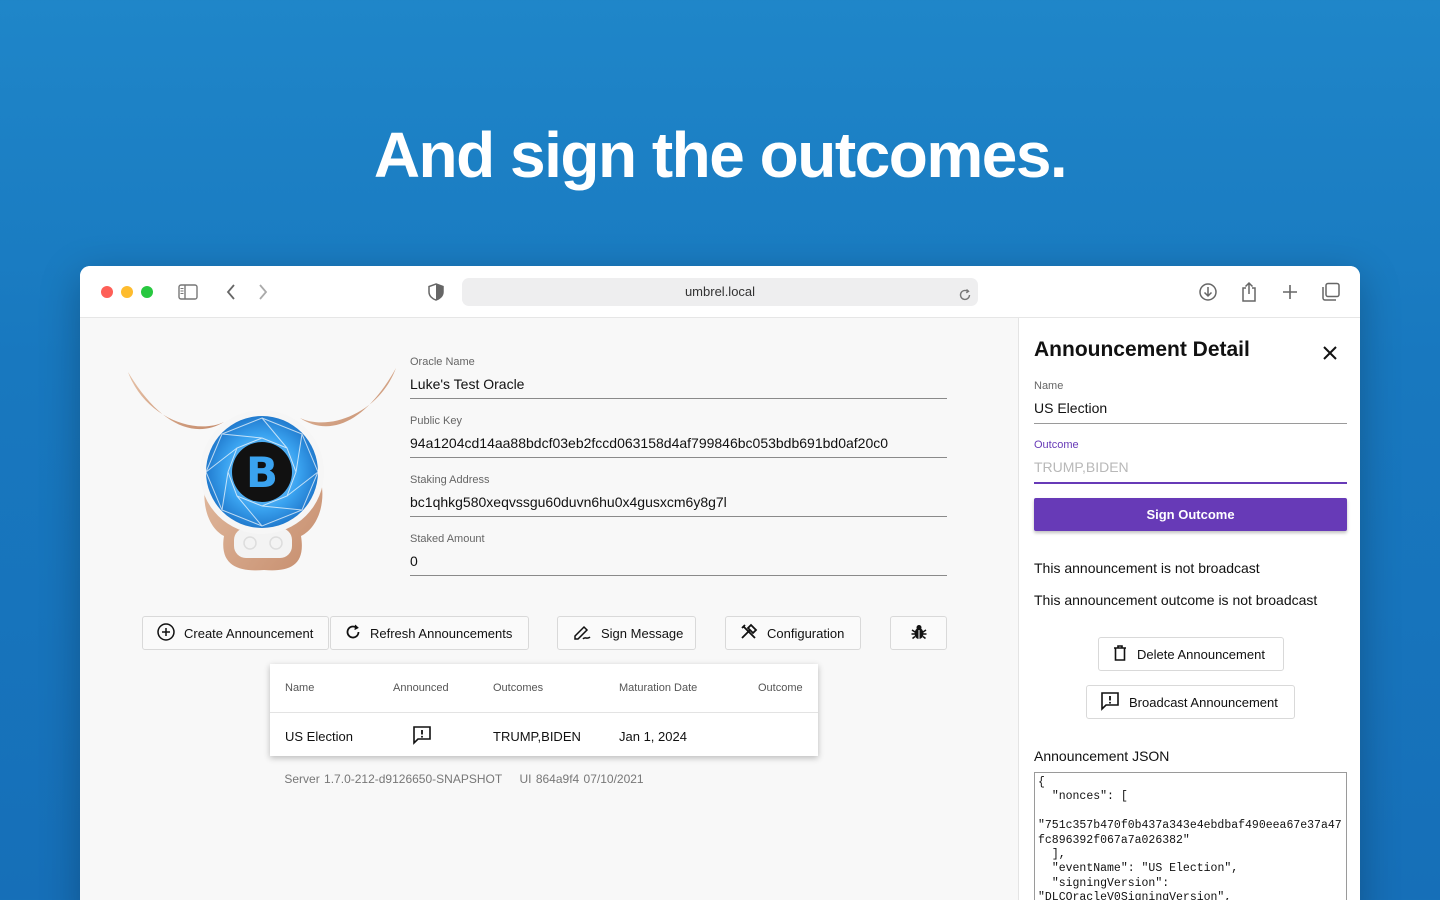  Describe the element at coordinates (353, 633) in the screenshot. I see `refresh-icon` at that location.